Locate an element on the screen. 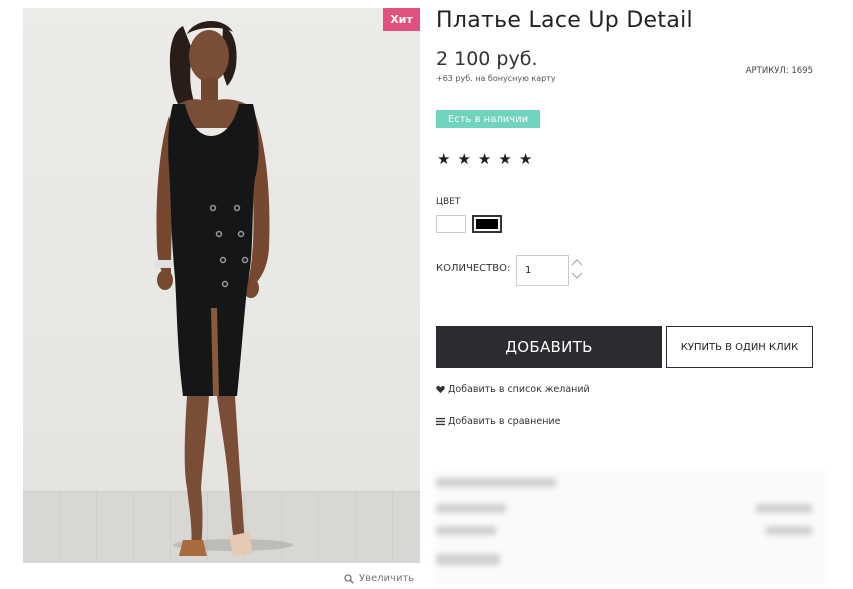 The width and height of the screenshot is (853, 589). buy-one-click-button: КУПИТЬ В ОДИН КЛИК is located at coordinates (739, 347).